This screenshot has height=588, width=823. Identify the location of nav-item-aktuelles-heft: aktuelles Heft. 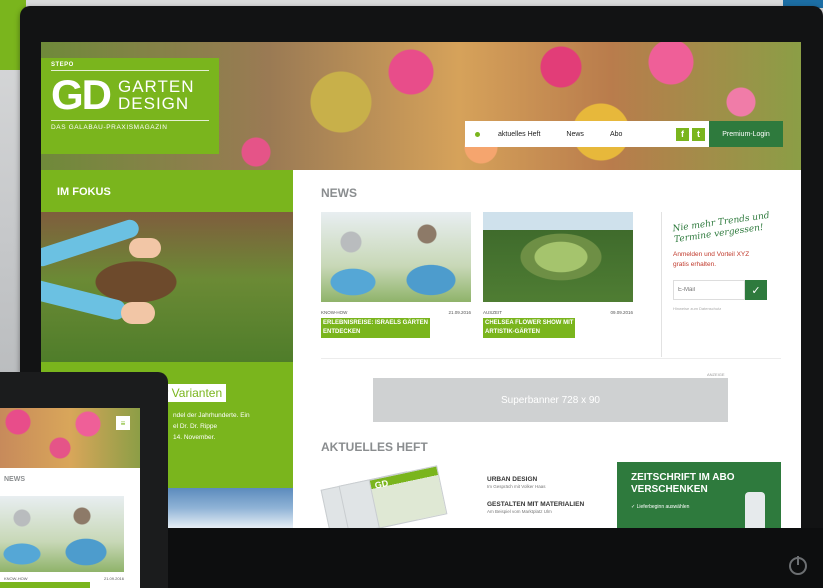
(519, 134).